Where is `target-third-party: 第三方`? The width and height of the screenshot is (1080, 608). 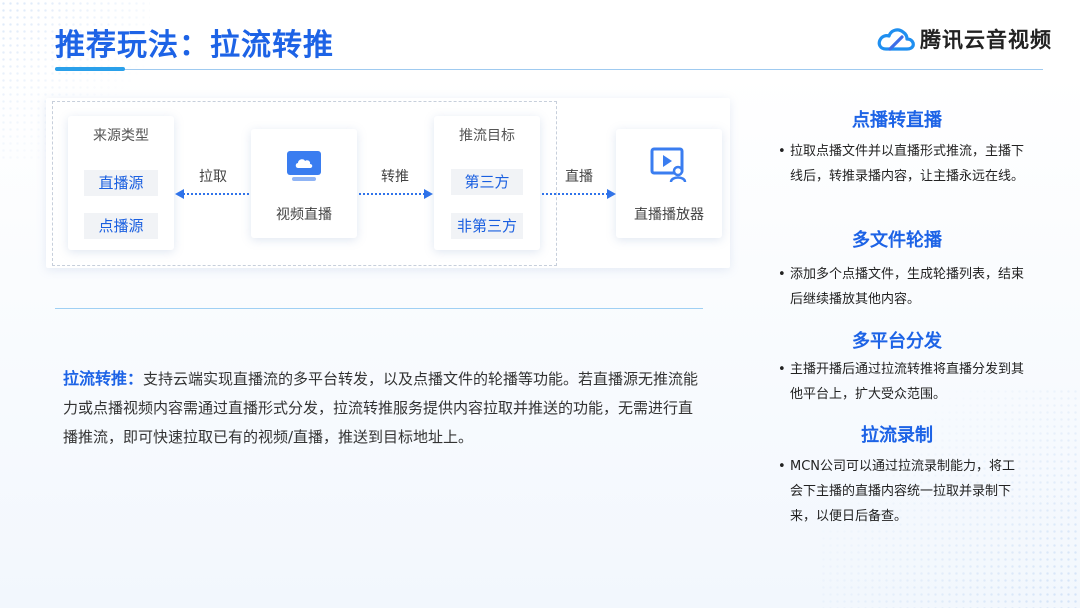
target-third-party: 第三方 is located at coordinates (487, 182).